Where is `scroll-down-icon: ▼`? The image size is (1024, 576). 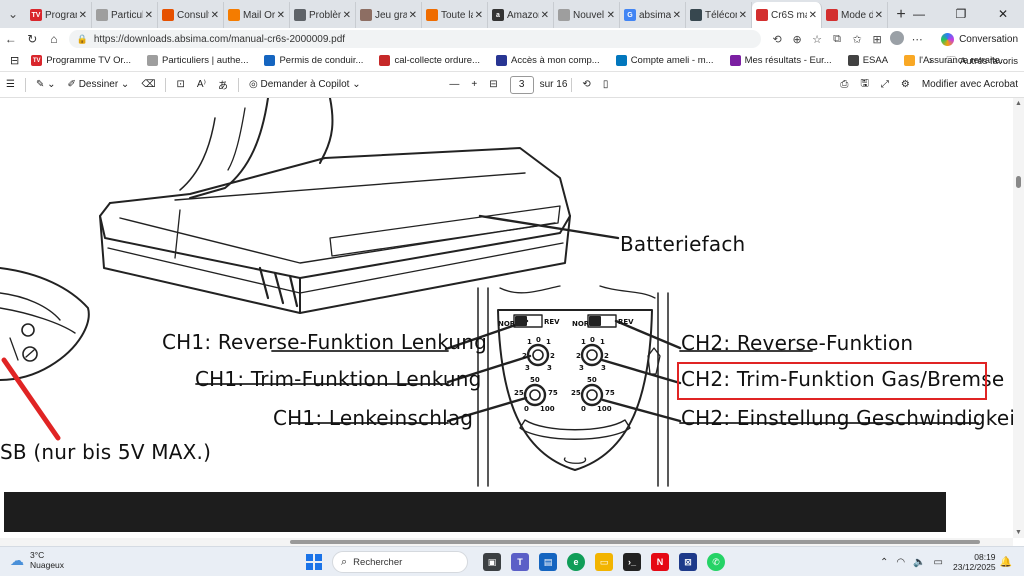
scroll-down-icon: ▼ is located at coordinates (1018, 532).